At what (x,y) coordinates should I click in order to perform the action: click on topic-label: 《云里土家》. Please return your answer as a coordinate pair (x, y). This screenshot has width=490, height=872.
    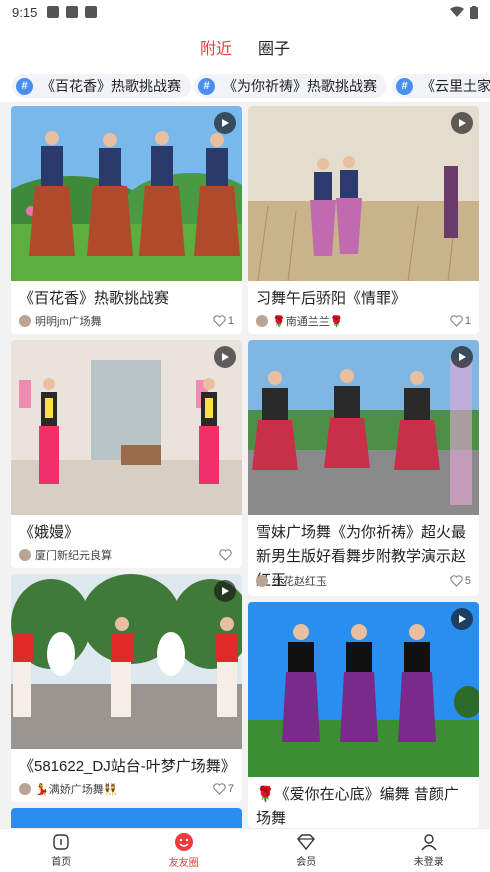
    Looking at the image, I should click on (455, 86).